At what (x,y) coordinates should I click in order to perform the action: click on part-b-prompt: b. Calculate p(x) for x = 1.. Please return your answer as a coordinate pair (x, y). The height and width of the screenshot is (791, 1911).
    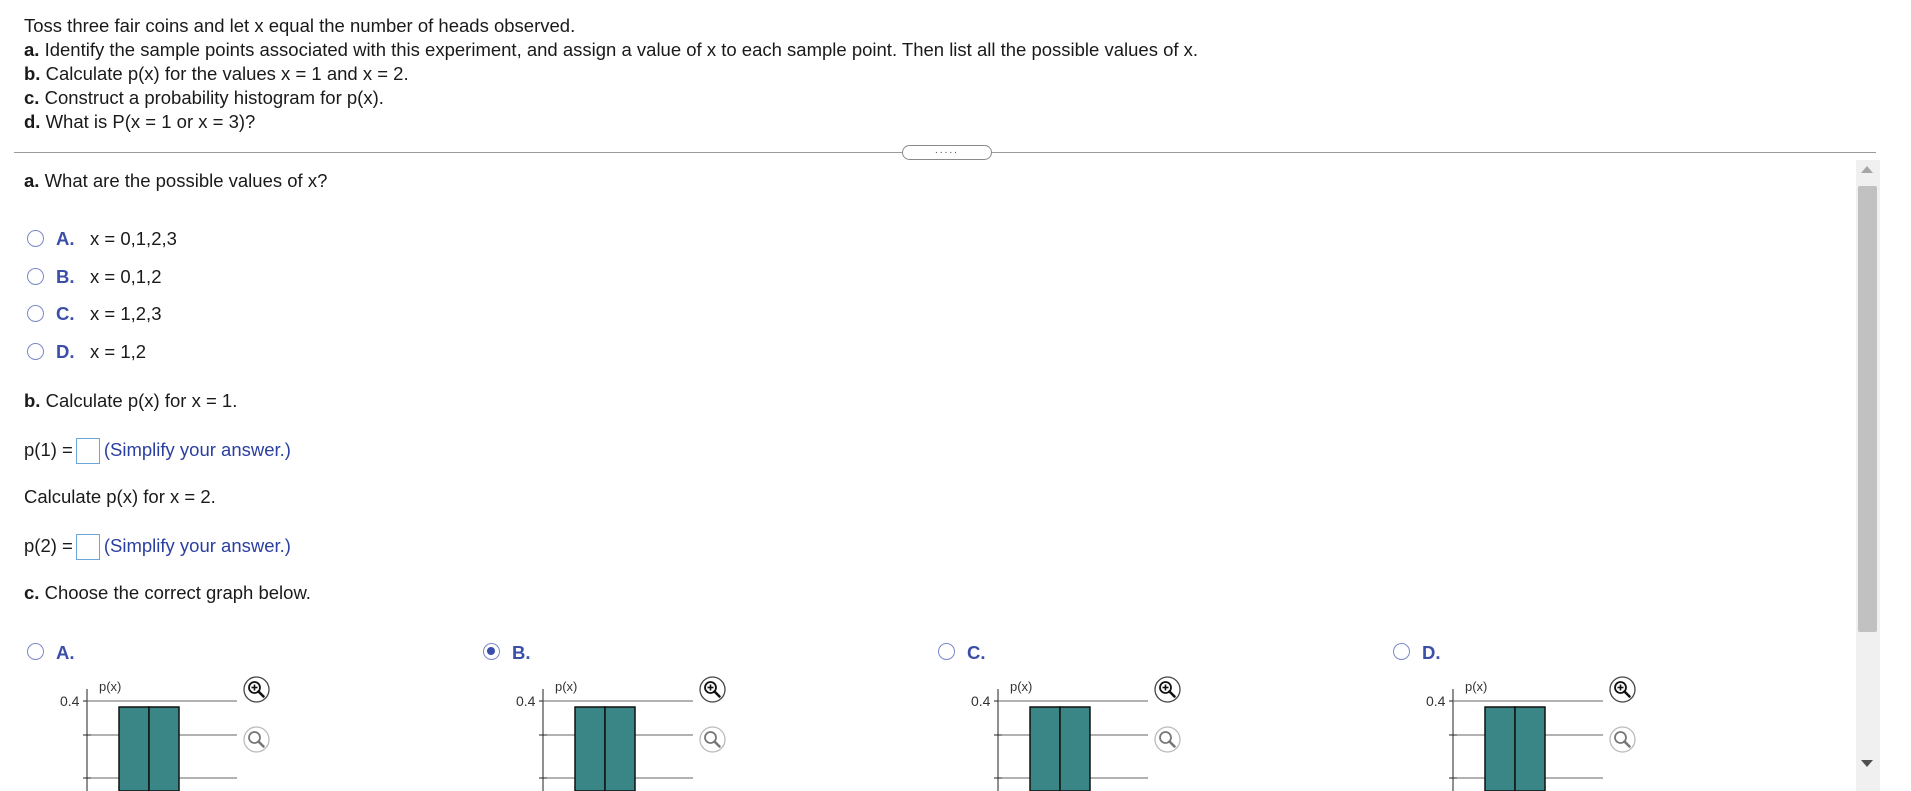
    Looking at the image, I should click on (131, 400).